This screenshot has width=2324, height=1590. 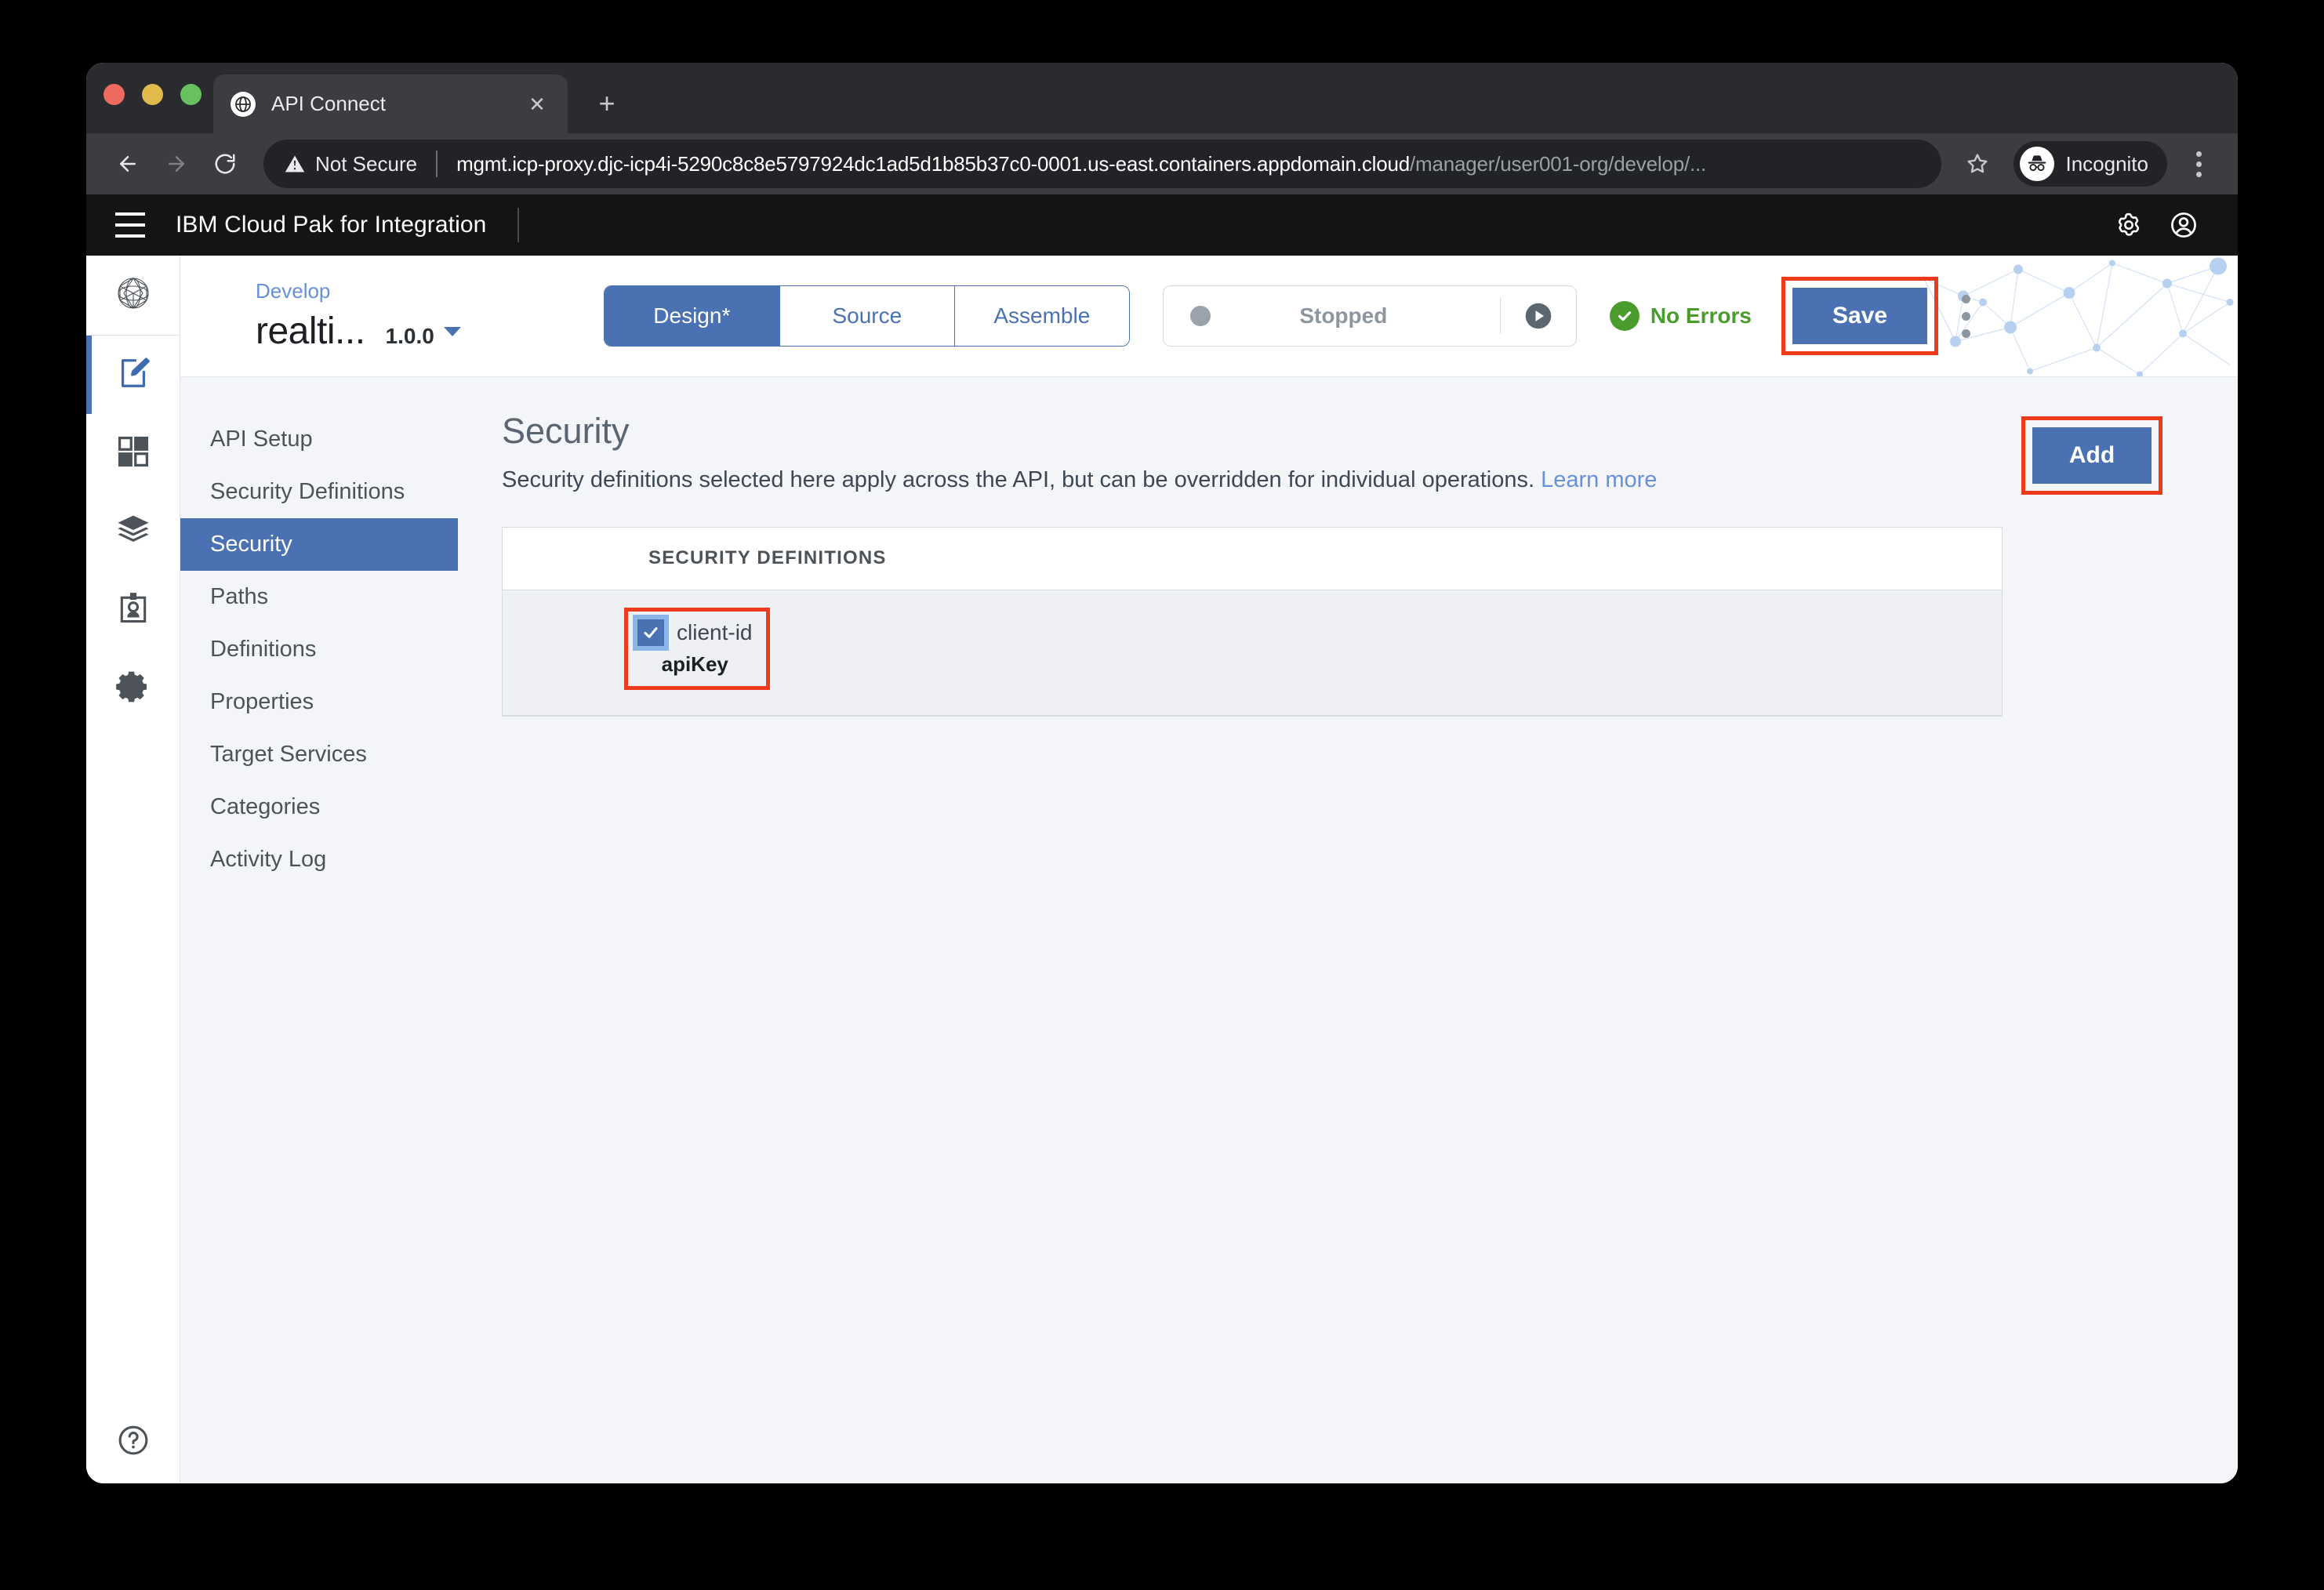 What do you see at coordinates (566, 431) in the screenshot?
I see `section-title: Security` at bounding box center [566, 431].